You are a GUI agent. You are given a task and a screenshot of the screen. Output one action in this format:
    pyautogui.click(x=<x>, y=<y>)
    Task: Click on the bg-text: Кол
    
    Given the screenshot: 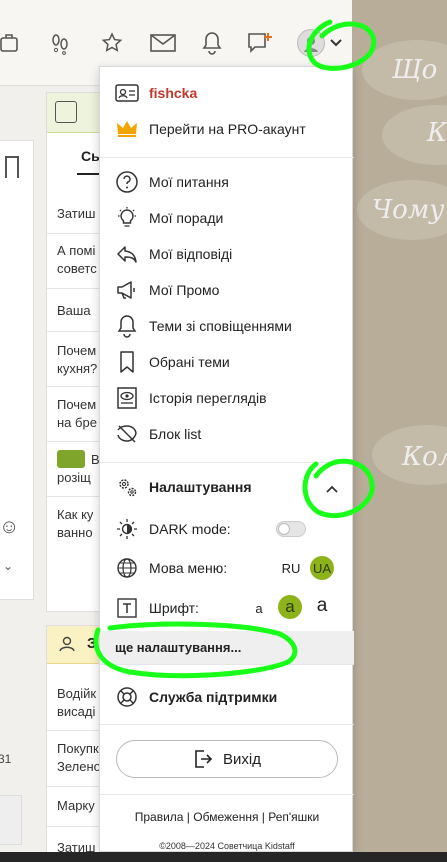 What is the action you would take?
    pyautogui.click(x=424, y=457)
    